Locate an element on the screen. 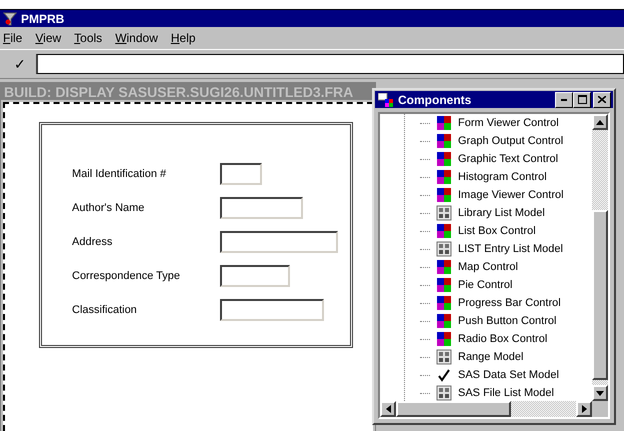 Image resolution: width=624 pixels, height=431 pixels. tree-item: Graphic Text Control is located at coordinates (508, 159).